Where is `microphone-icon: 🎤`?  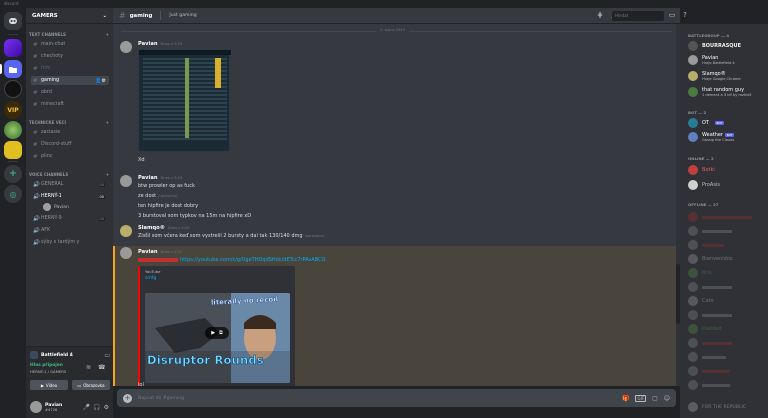
microphone-icon: 🎤 is located at coordinates (86, 407).